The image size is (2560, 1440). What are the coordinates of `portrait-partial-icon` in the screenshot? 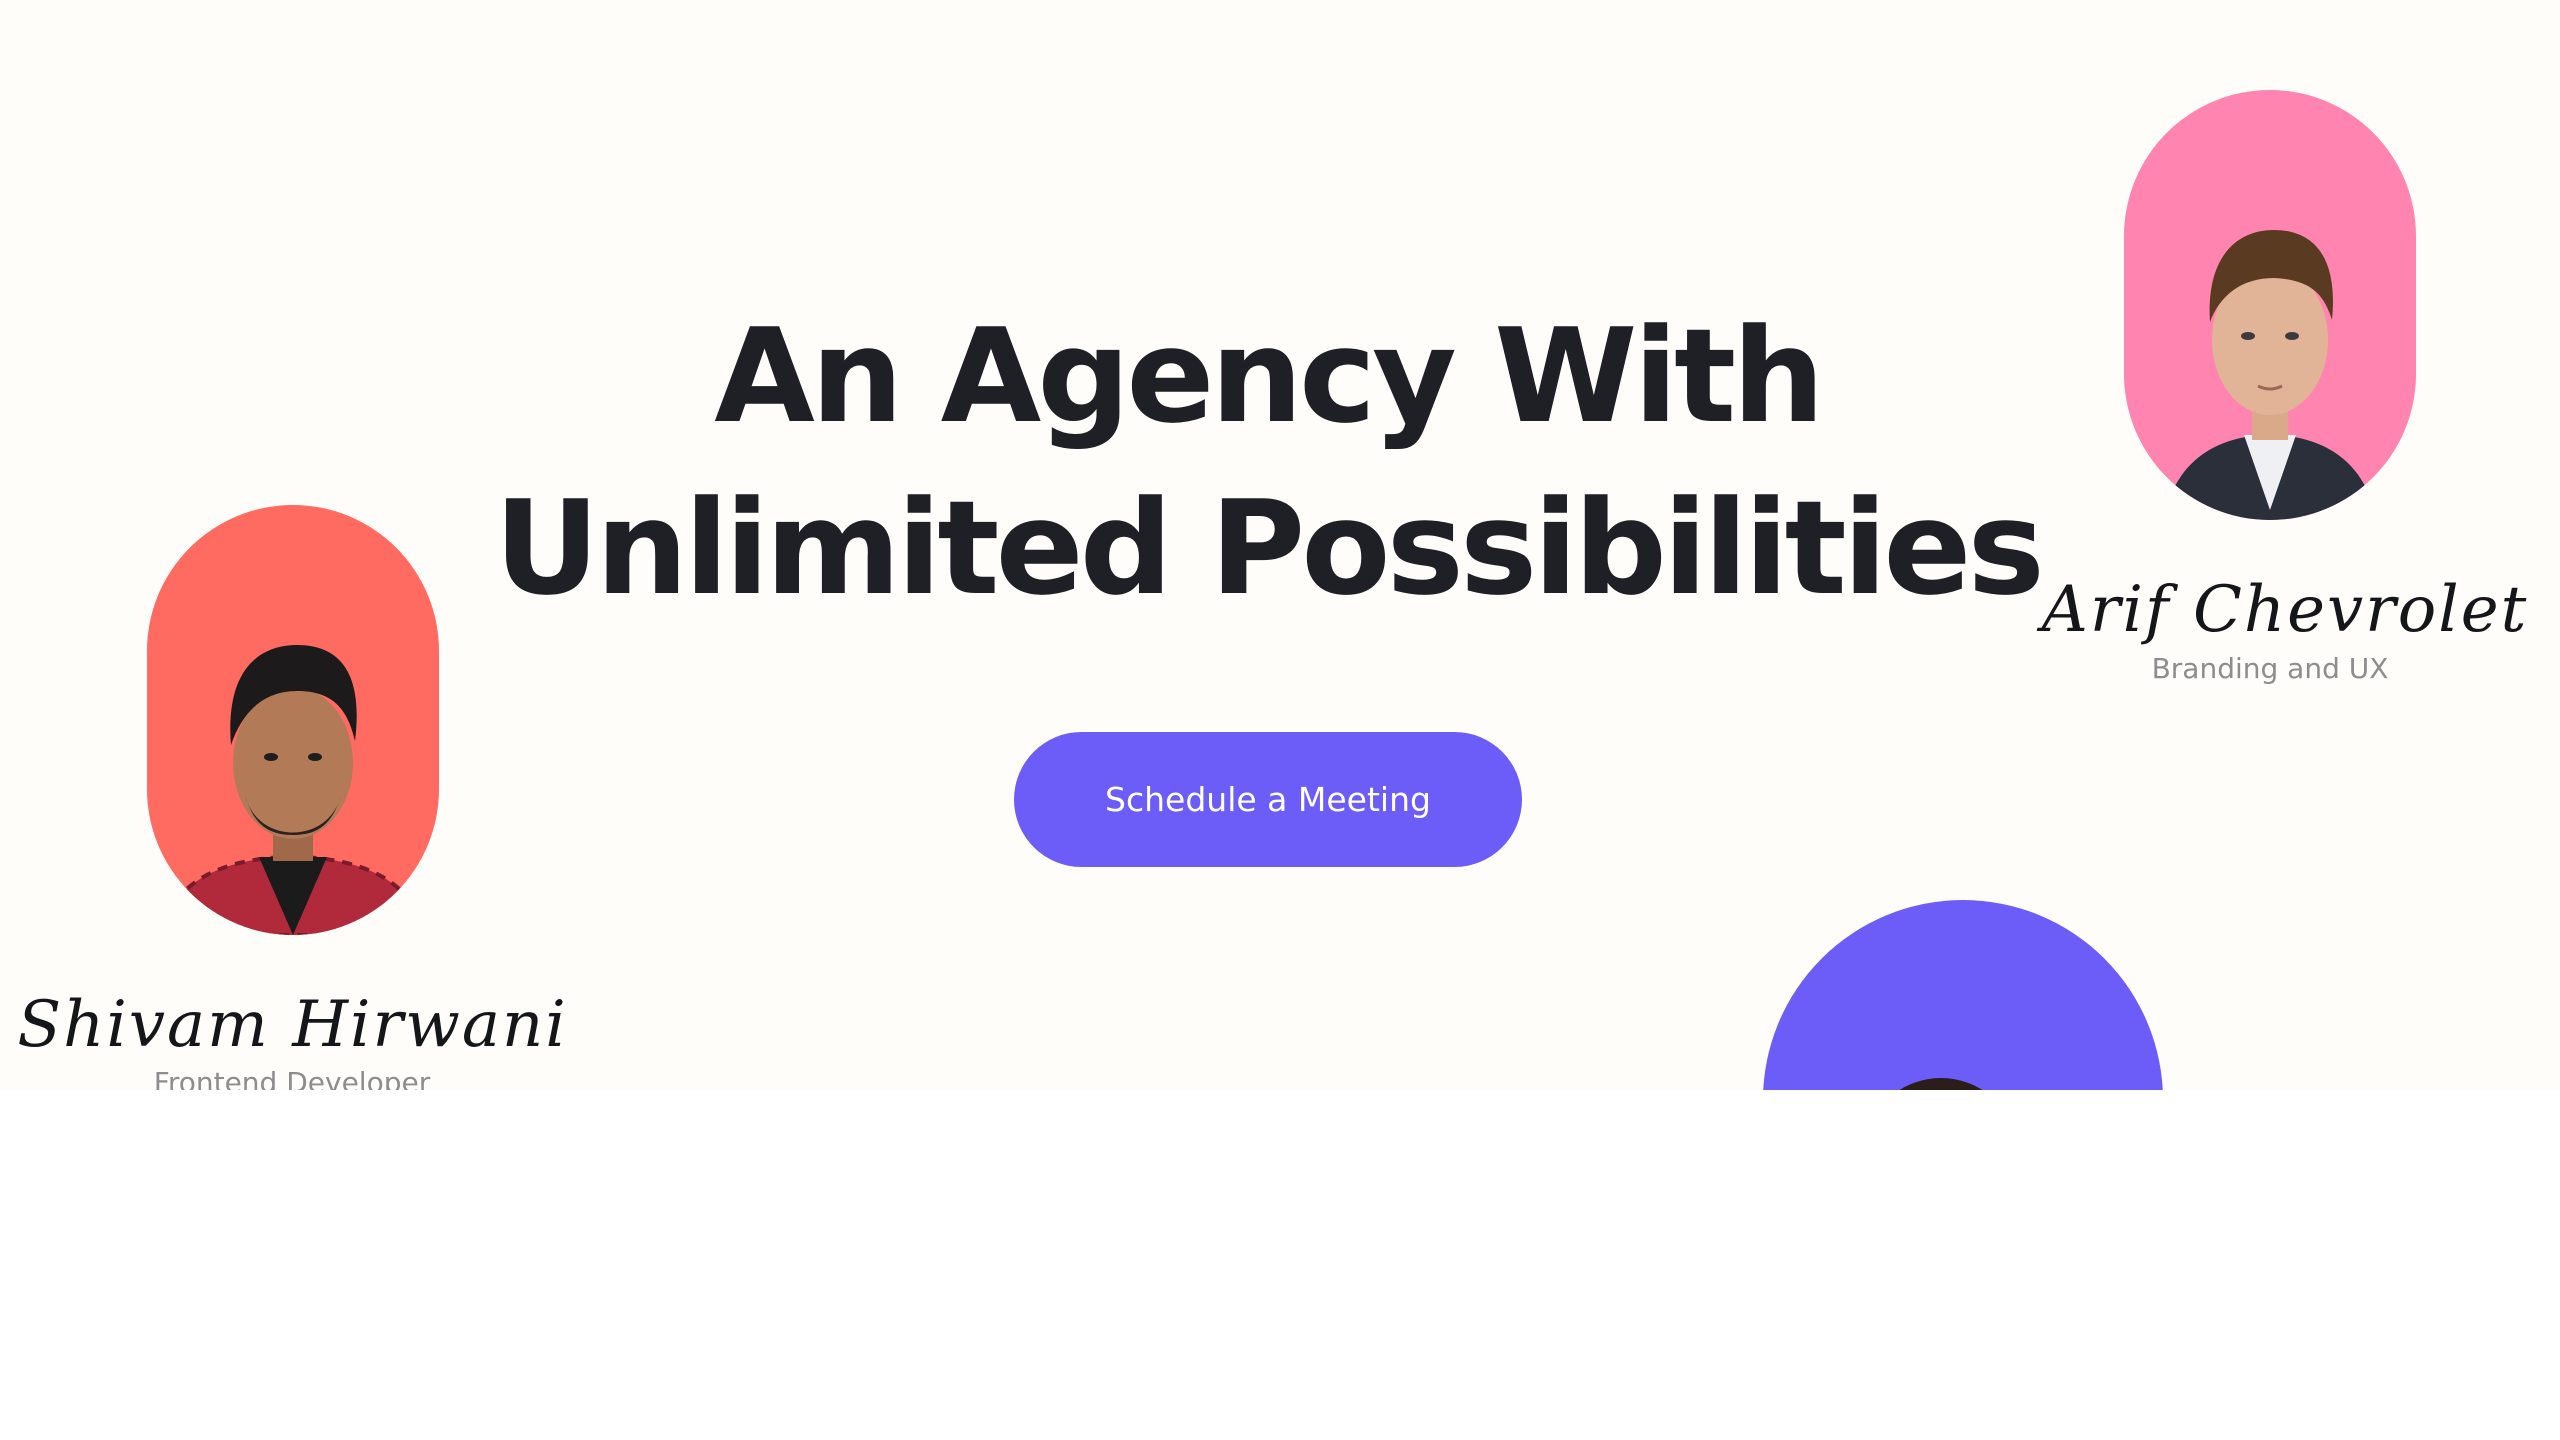 It's located at (1941, 1084).